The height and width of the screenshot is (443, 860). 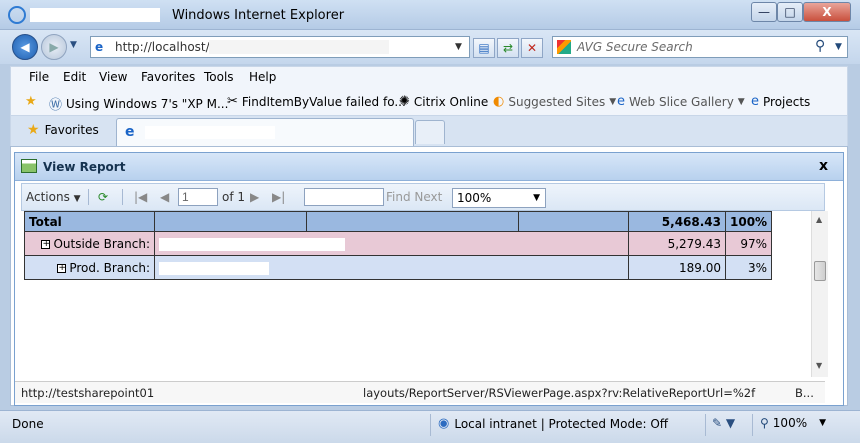 I want to click on report-scrollbar: ▲ ▼, so click(x=819, y=294).